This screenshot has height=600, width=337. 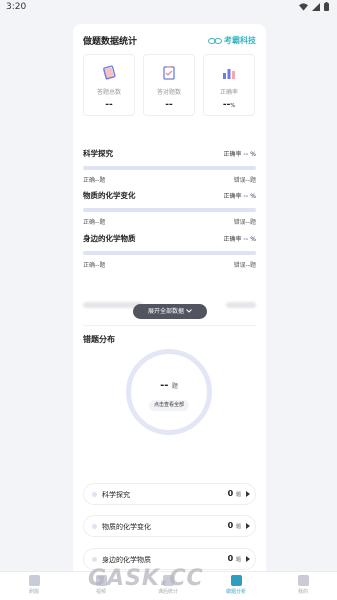 What do you see at coordinates (34, 580) in the screenshot?
I see `home-icon` at bounding box center [34, 580].